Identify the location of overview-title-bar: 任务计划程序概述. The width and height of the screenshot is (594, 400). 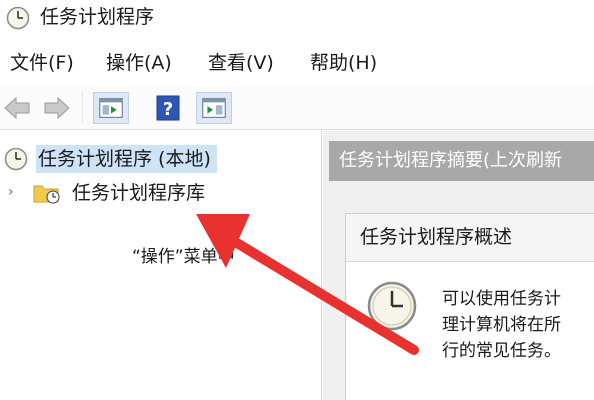
(470, 238).